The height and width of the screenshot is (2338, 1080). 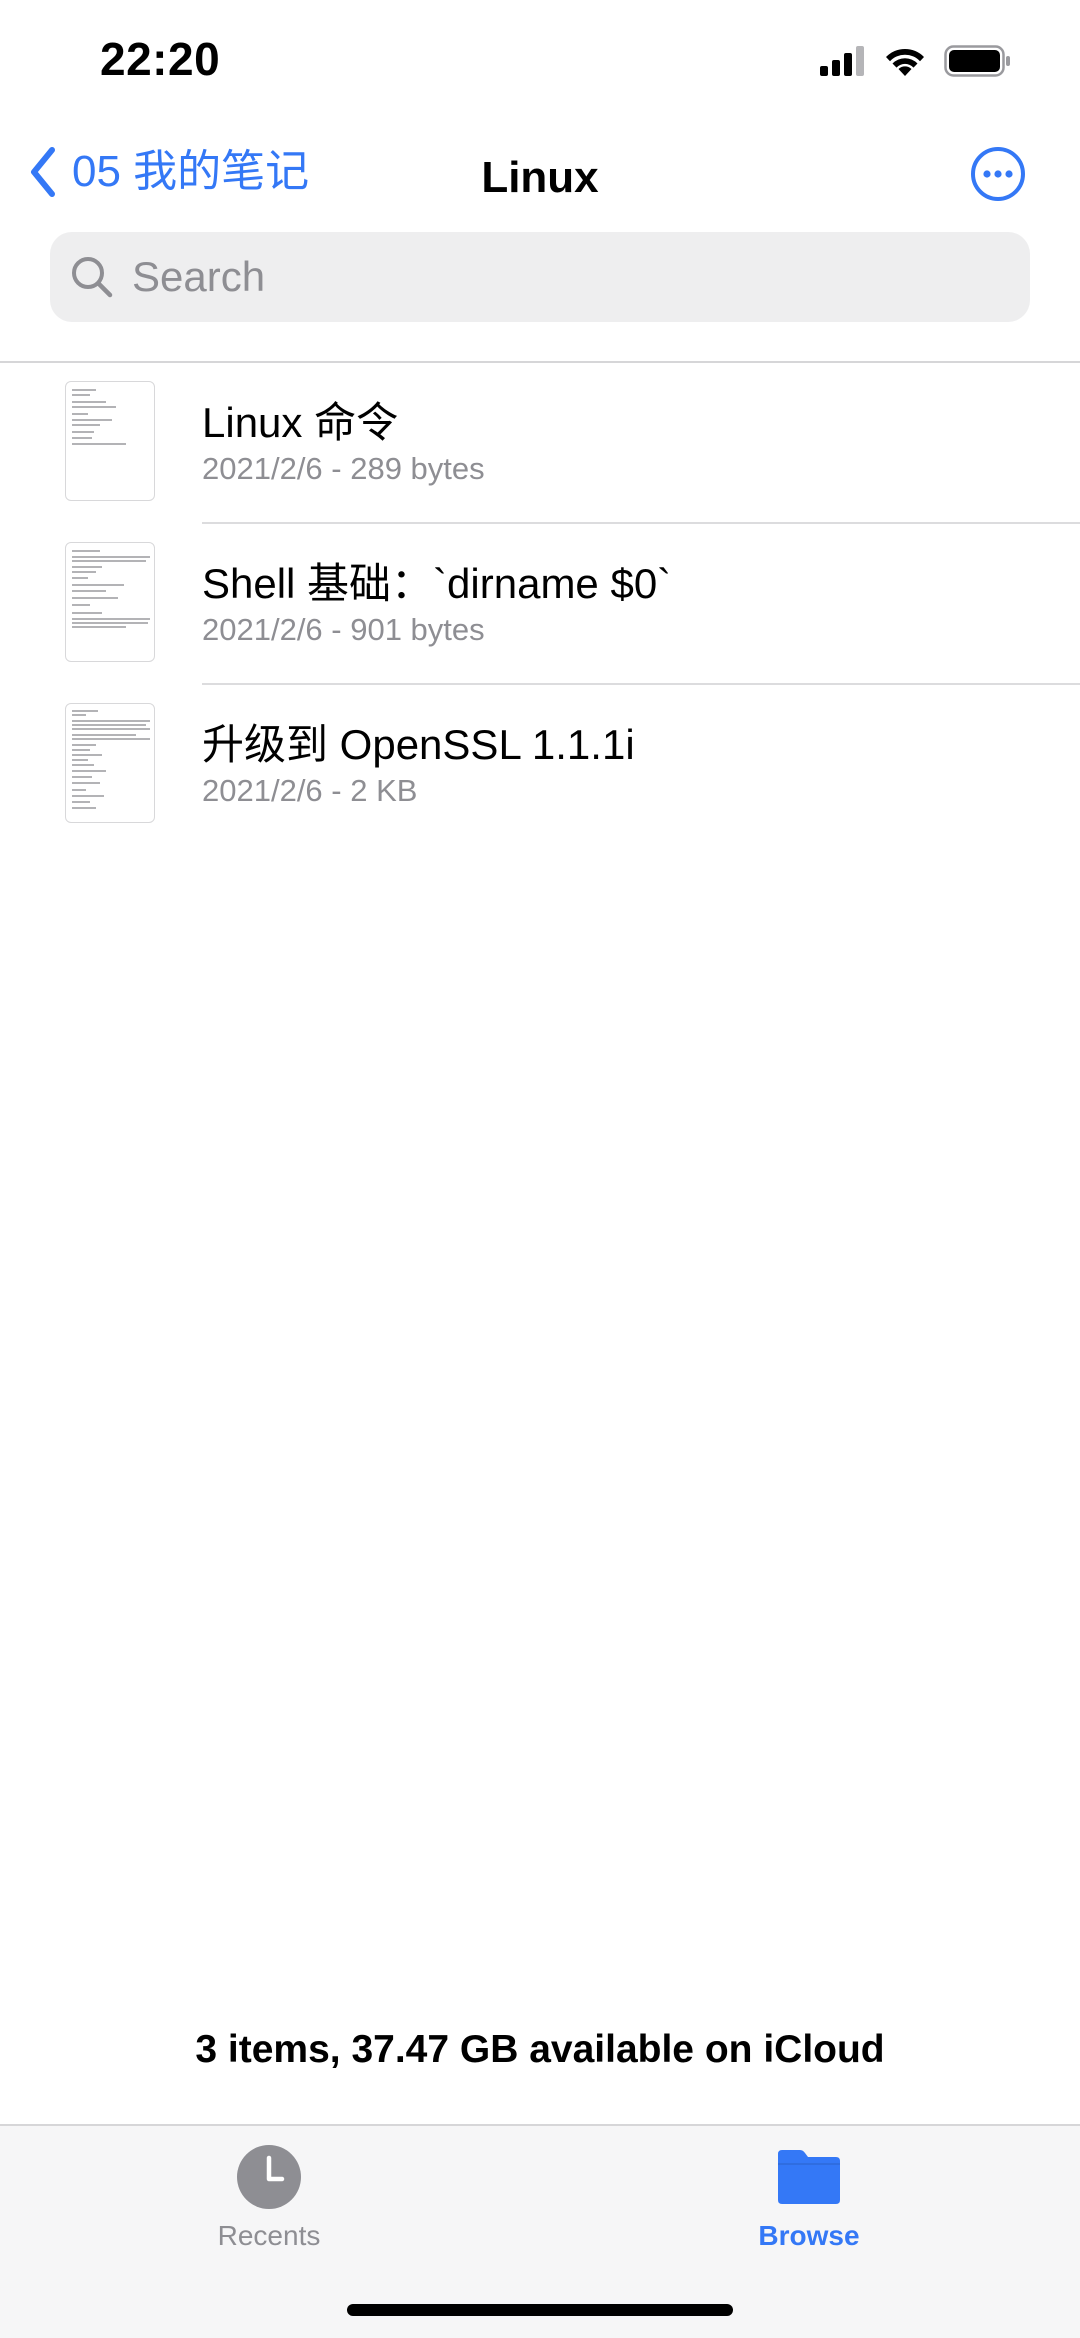 I want to click on file-name: Shell 基础：`dirname $0`, so click(x=437, y=583).